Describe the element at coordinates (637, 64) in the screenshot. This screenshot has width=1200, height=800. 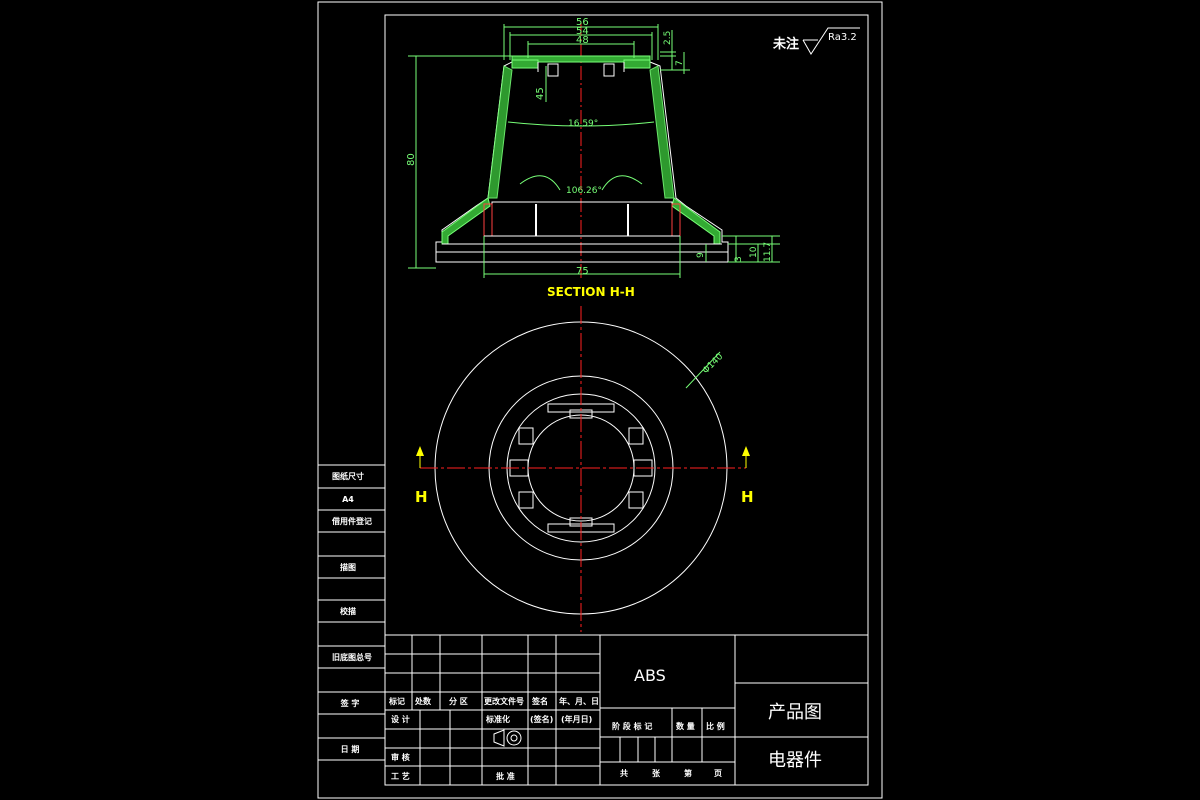
I see `shell-top-right-lip` at that location.